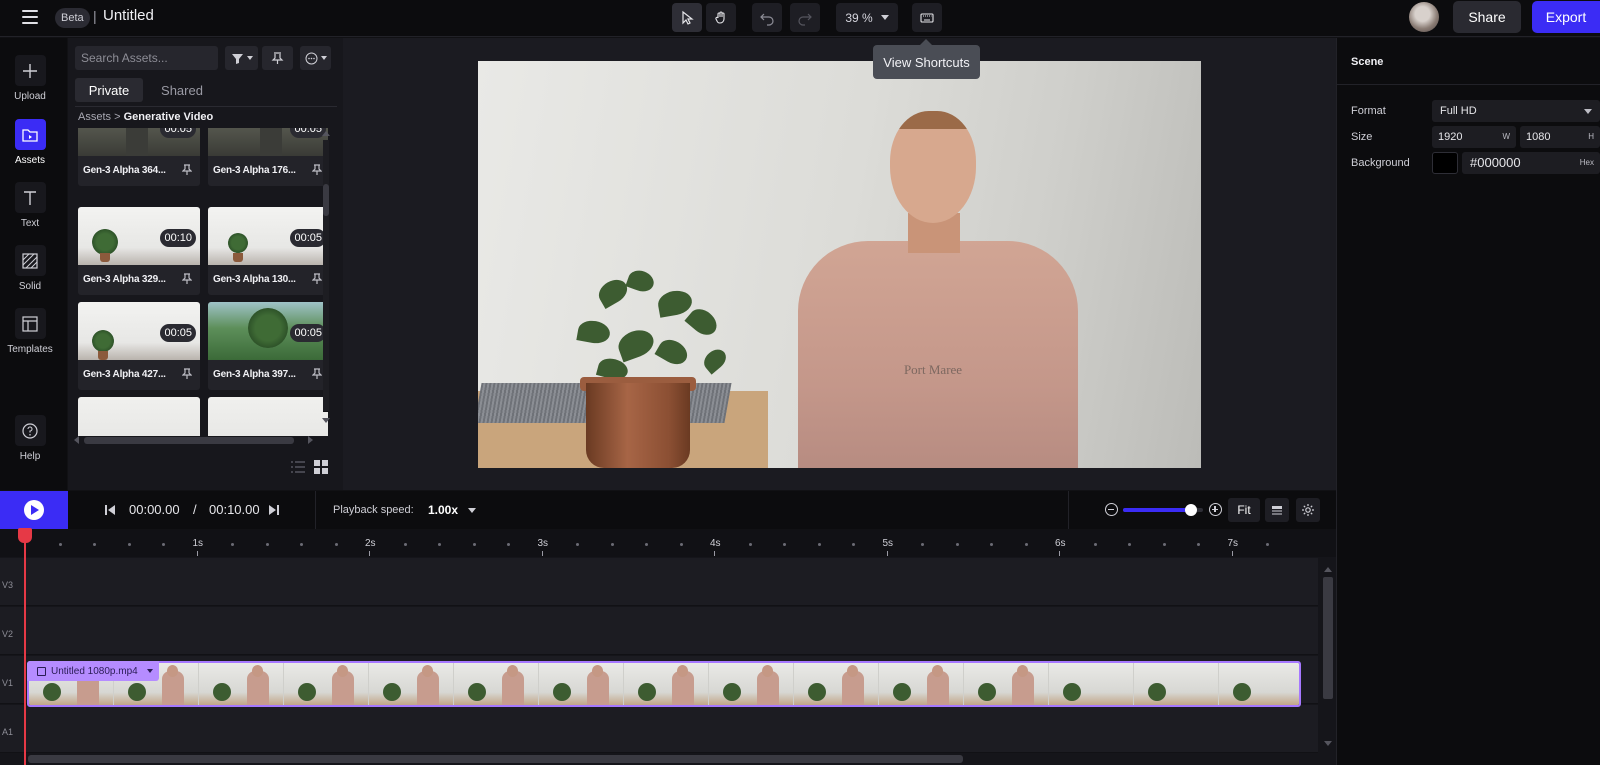 The width and height of the screenshot is (1600, 765). What do you see at coordinates (76, 440) in the screenshot?
I see `scroll-left-icon` at bounding box center [76, 440].